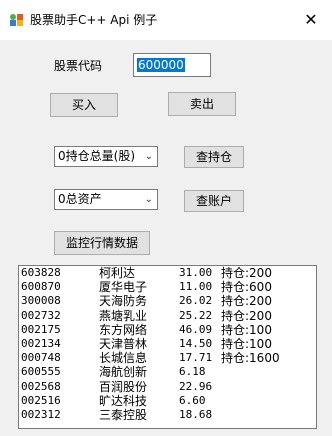  What do you see at coordinates (96, 156) in the screenshot?
I see `position-select-value: 0持仓总量(股)` at bounding box center [96, 156].